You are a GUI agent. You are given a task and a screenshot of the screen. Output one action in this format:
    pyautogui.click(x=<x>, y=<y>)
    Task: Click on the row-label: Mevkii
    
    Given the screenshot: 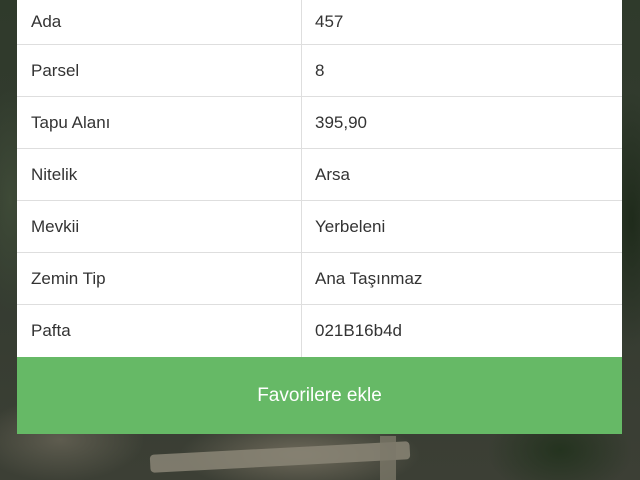 What is the action you would take?
    pyautogui.click(x=159, y=226)
    